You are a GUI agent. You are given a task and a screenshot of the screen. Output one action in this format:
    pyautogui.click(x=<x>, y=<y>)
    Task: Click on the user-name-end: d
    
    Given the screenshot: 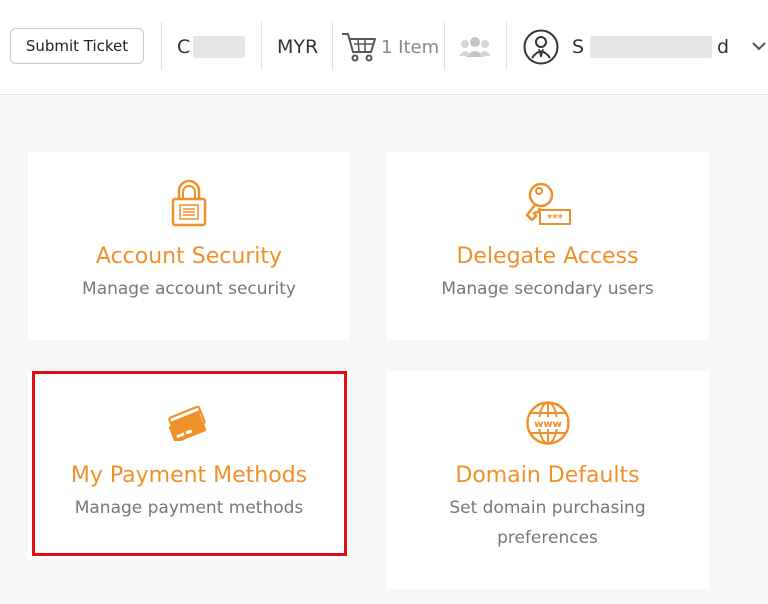 What is the action you would take?
    pyautogui.click(x=723, y=47)
    